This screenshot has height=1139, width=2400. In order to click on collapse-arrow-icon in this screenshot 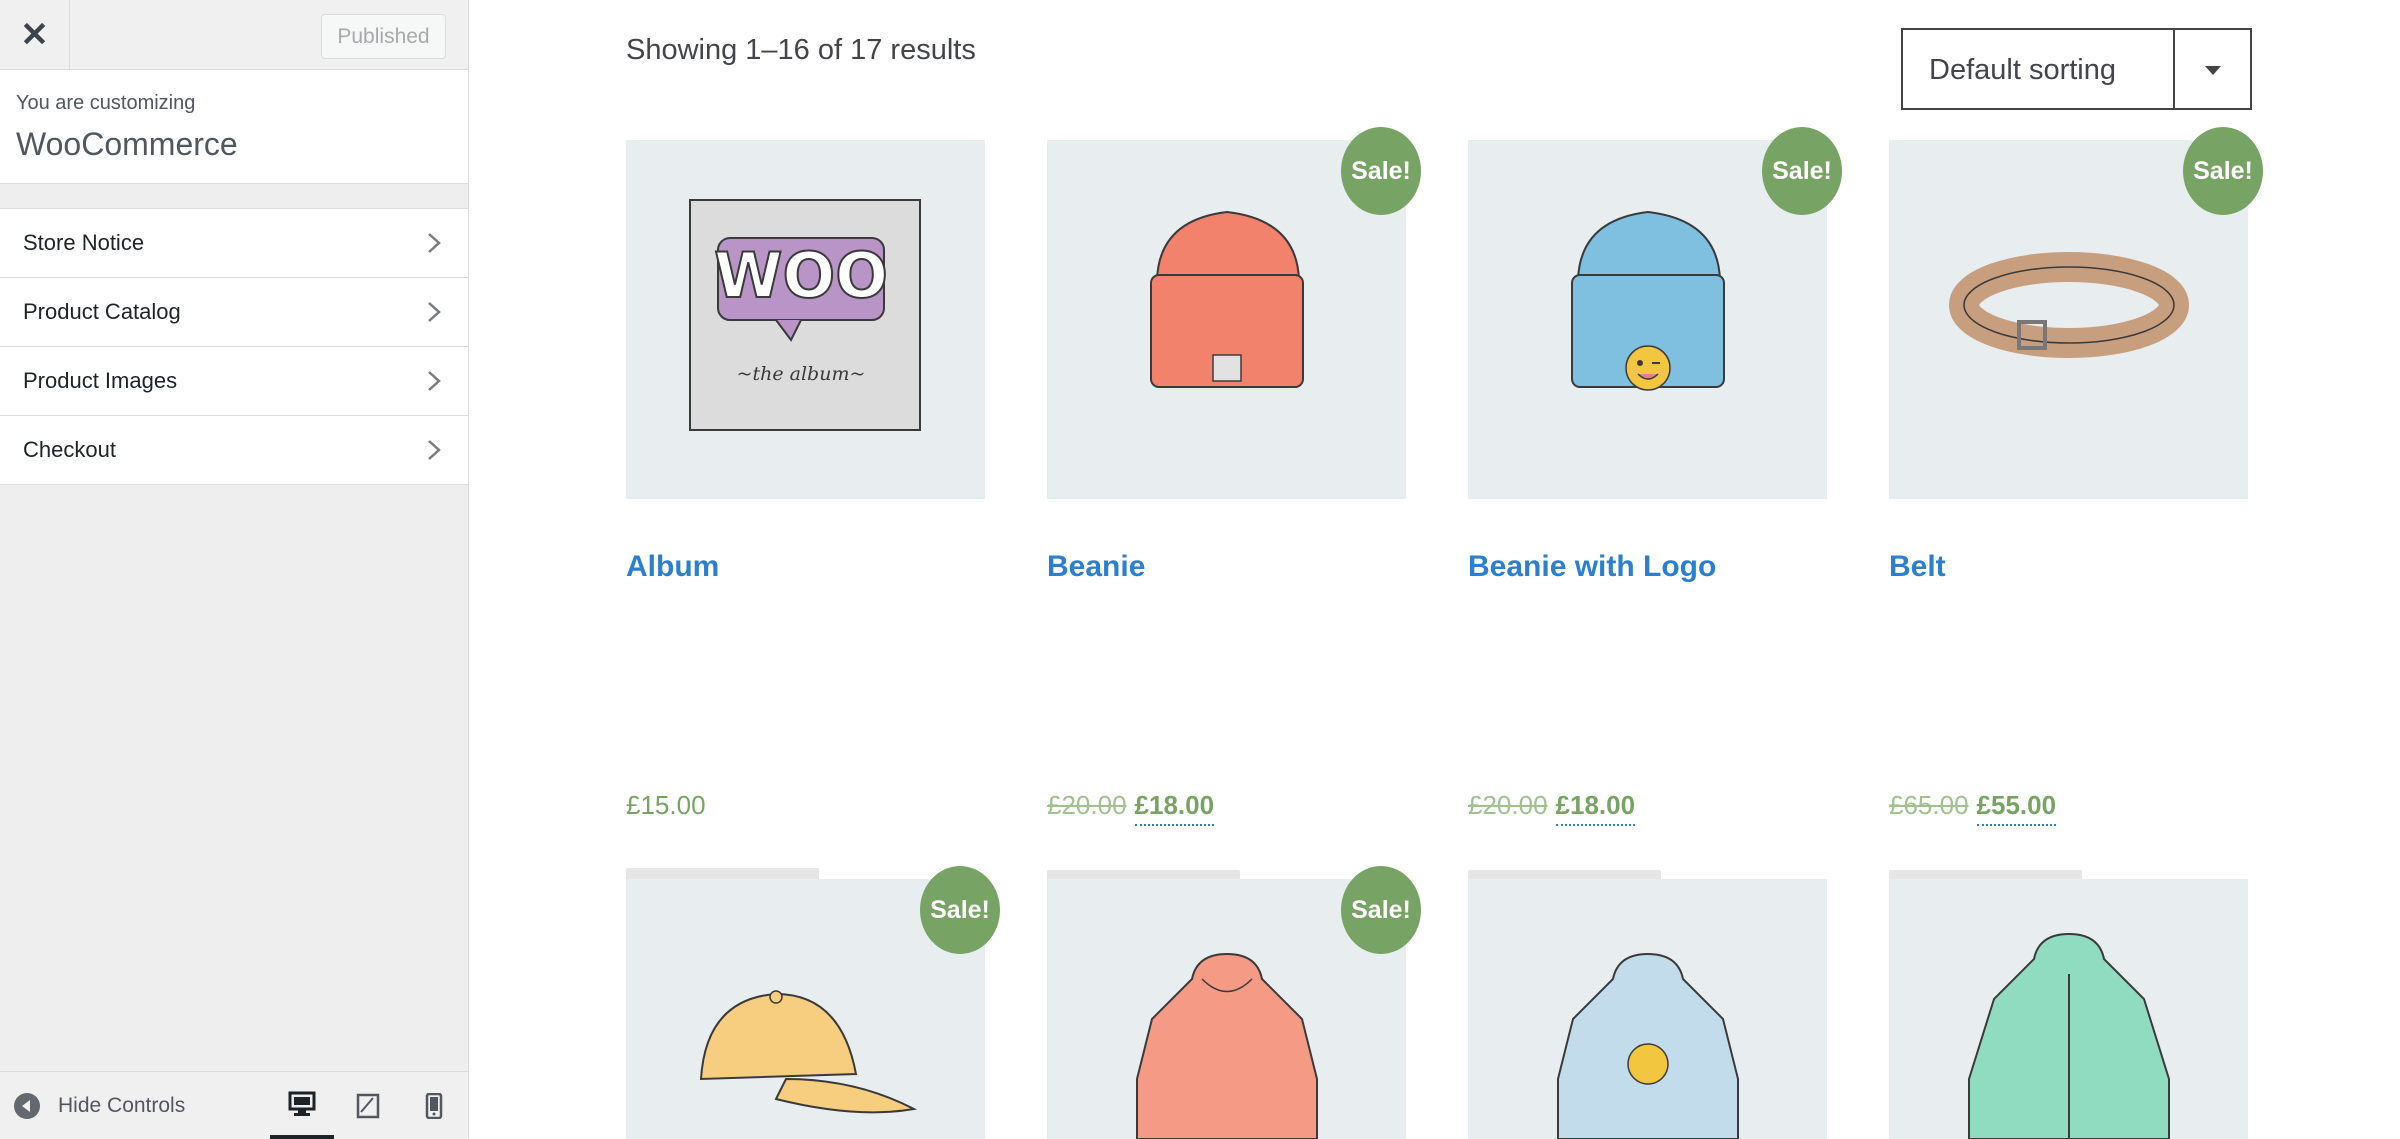, I will do `click(27, 1105)`.